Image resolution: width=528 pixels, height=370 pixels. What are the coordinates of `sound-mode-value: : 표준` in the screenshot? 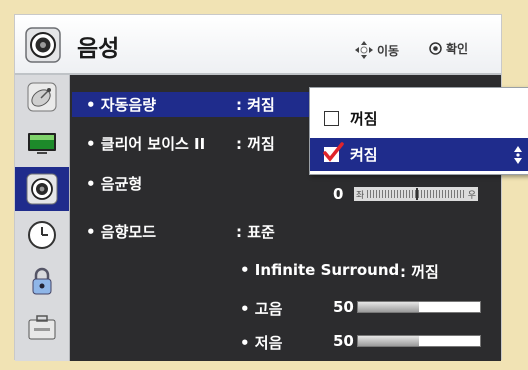 It's located at (255, 232).